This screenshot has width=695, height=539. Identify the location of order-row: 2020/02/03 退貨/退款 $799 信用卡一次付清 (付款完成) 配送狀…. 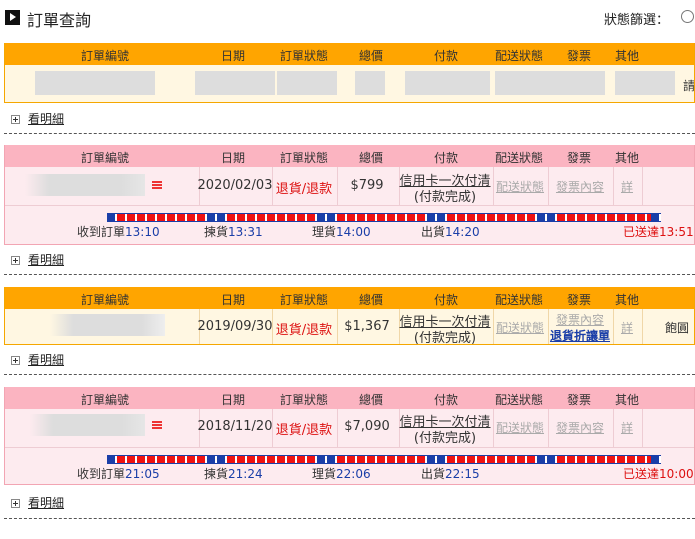
(349, 186).